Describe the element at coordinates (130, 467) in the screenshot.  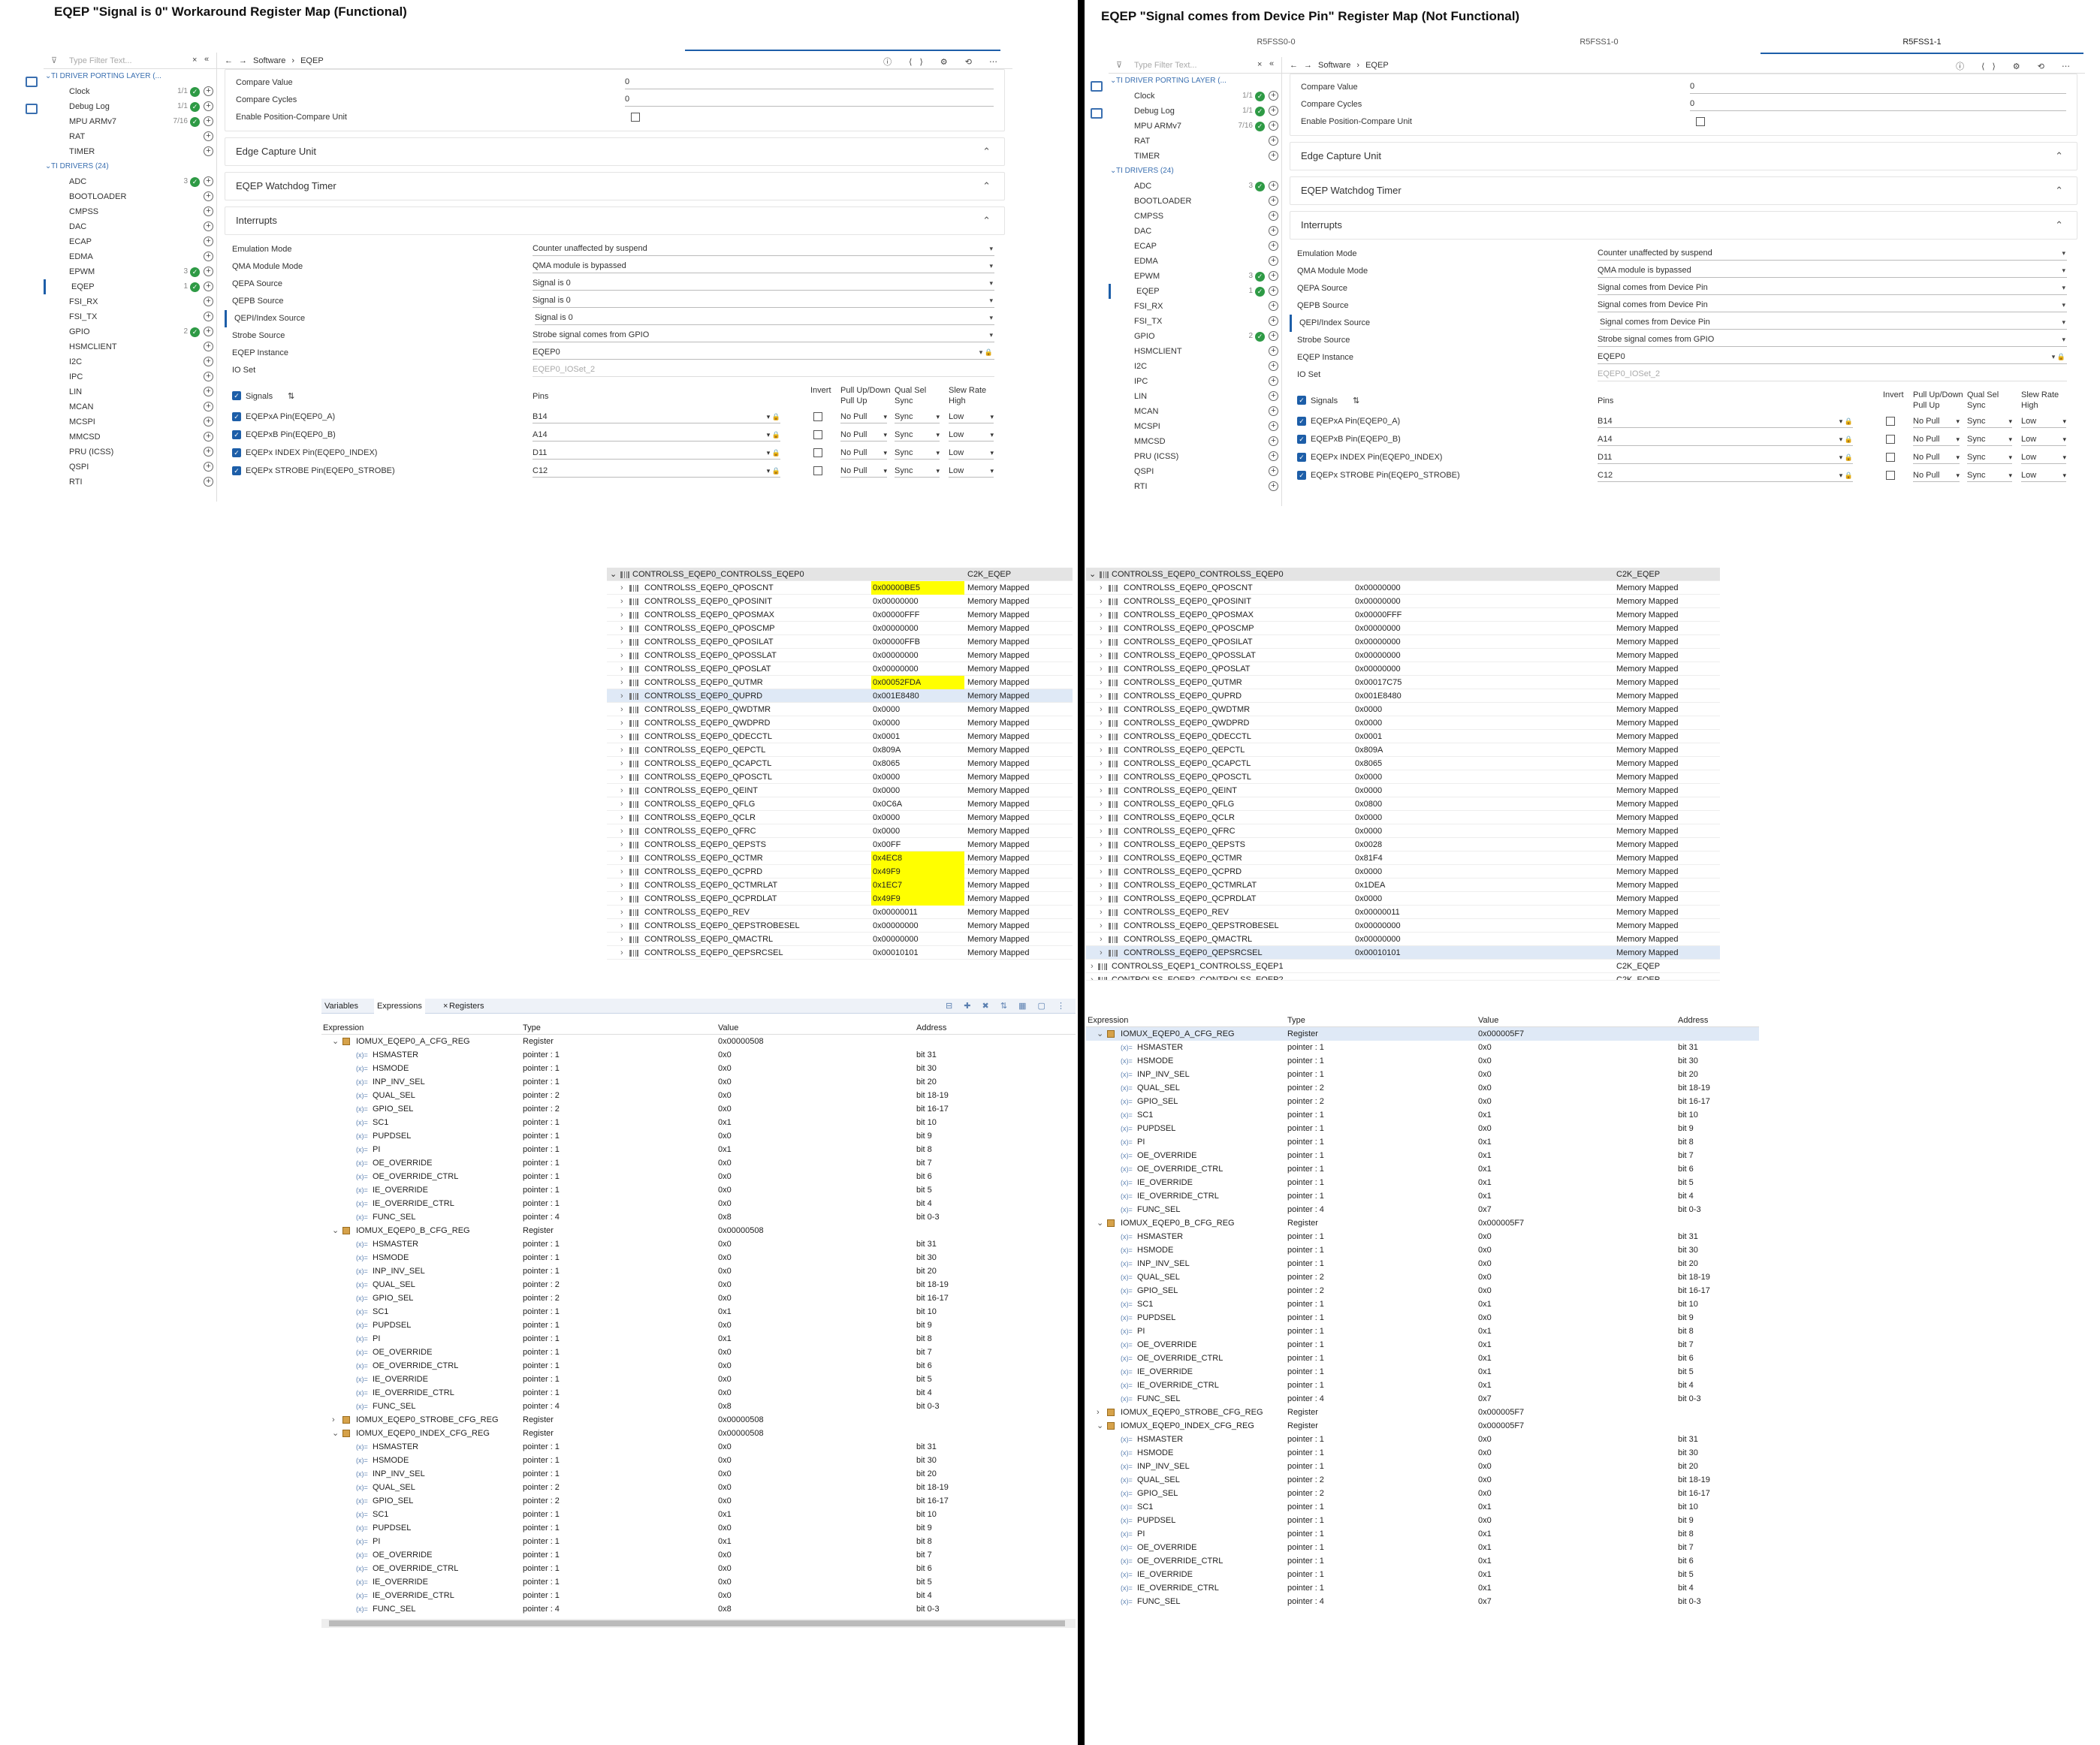
I see `tree-item: QSPI +` at that location.